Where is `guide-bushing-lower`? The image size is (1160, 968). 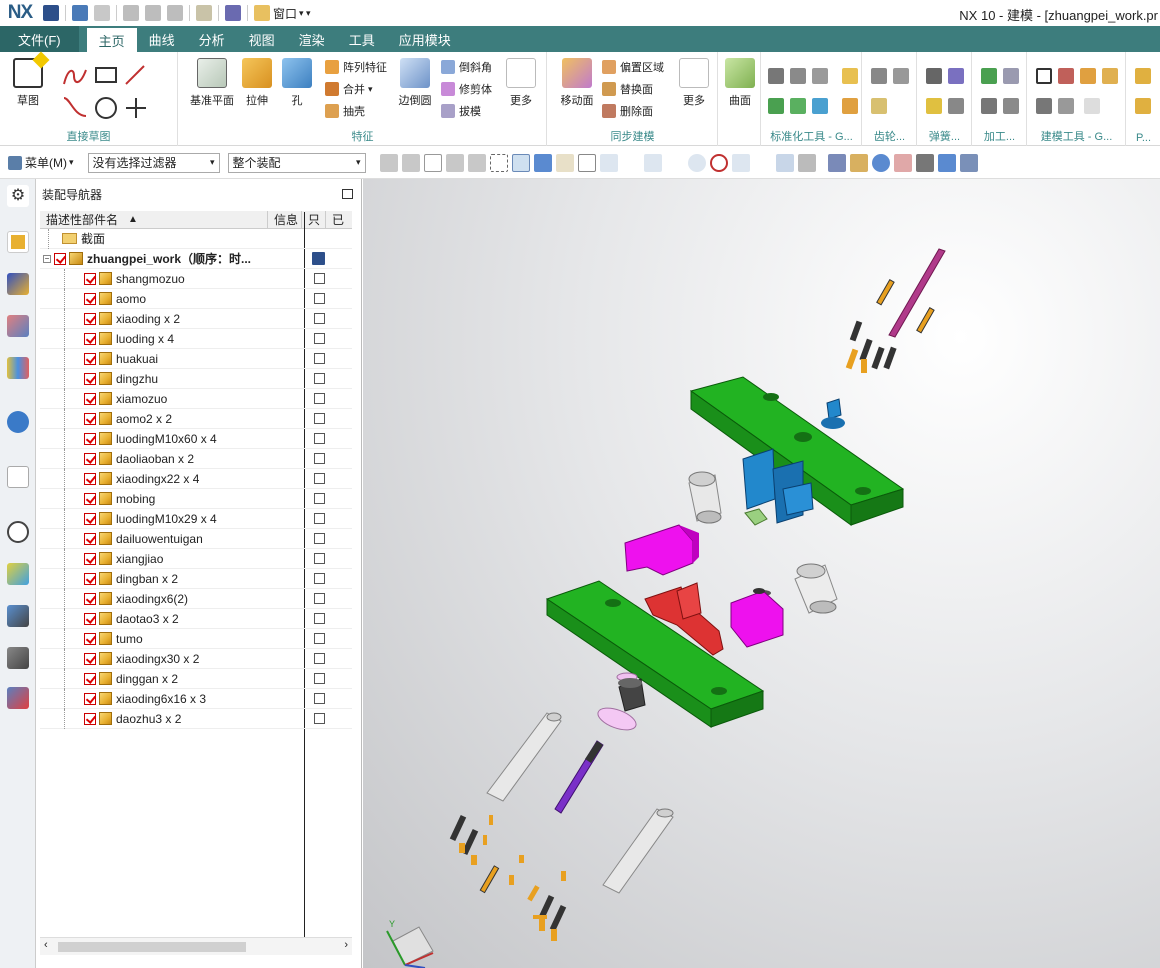 guide-bushing-lower is located at coordinates (816, 588).